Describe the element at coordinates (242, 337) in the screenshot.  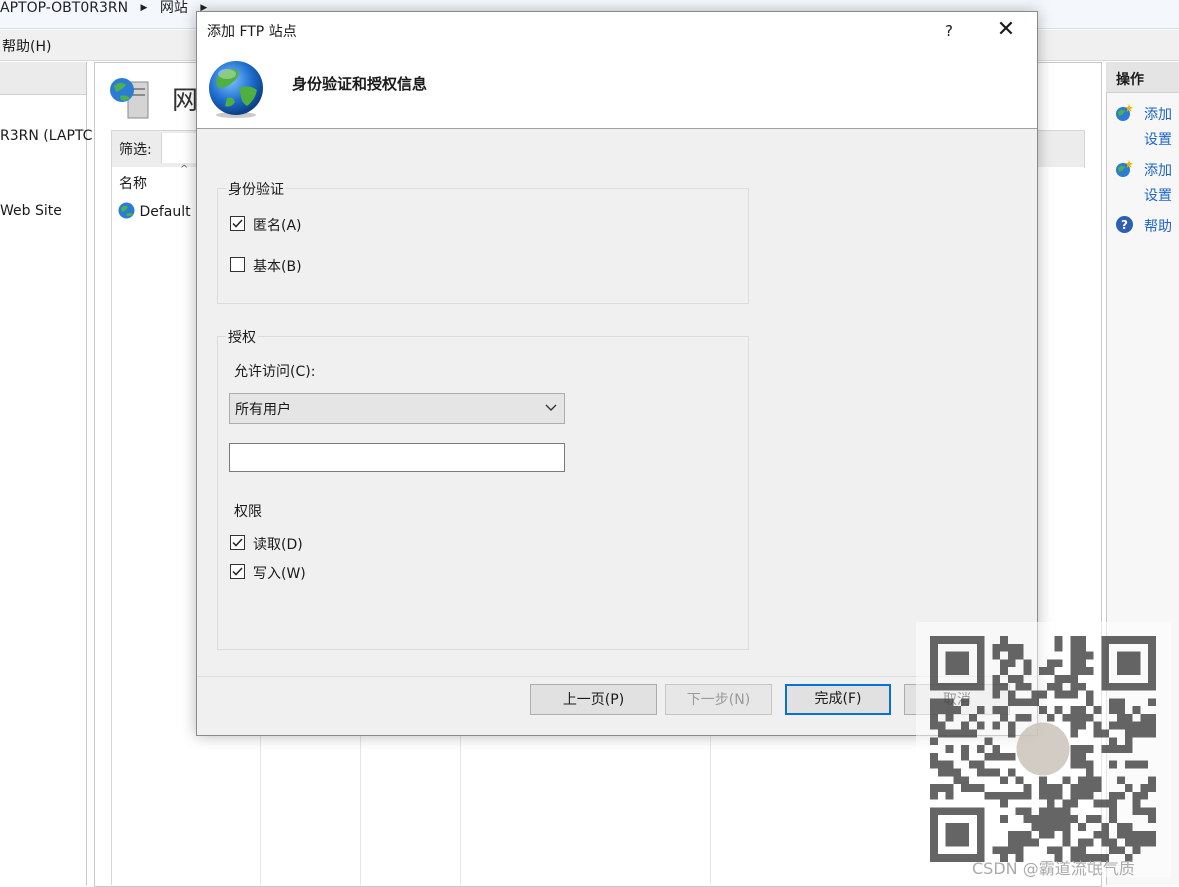
I see `authorization-legend: 授权` at that location.